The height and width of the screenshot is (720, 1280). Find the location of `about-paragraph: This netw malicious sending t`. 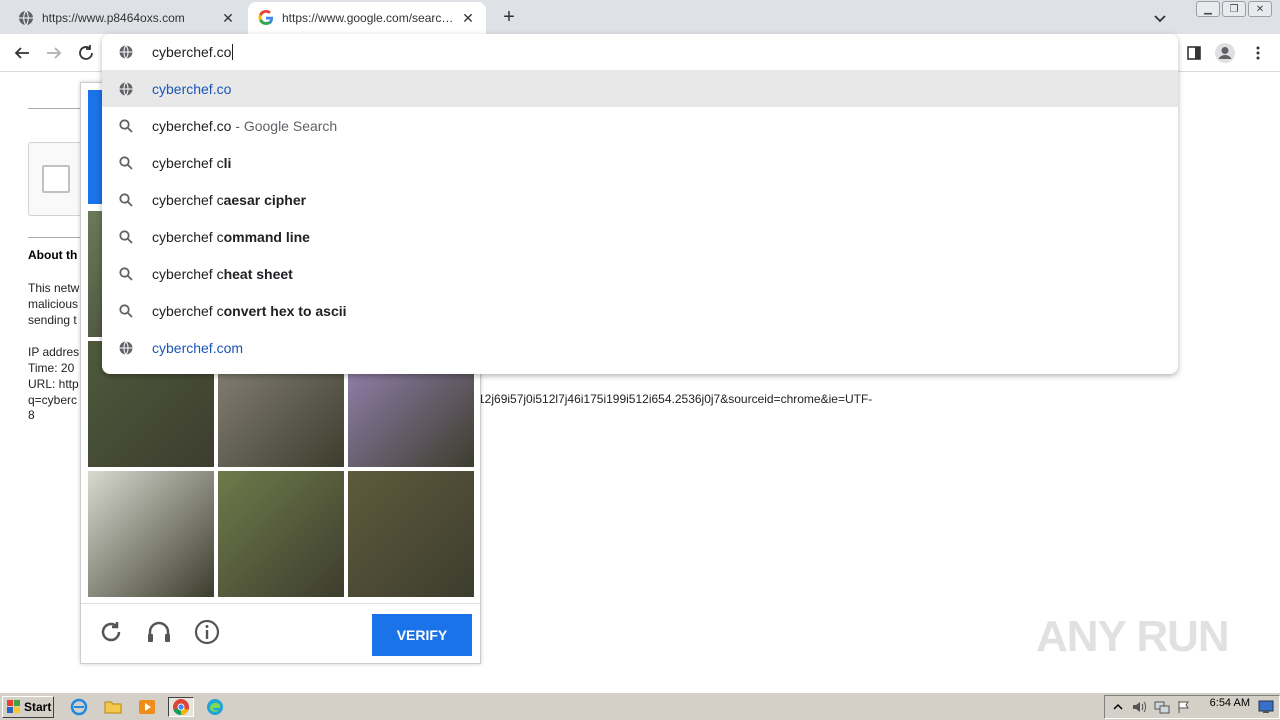

about-paragraph: This netw malicious sending t is located at coordinates (55, 304).